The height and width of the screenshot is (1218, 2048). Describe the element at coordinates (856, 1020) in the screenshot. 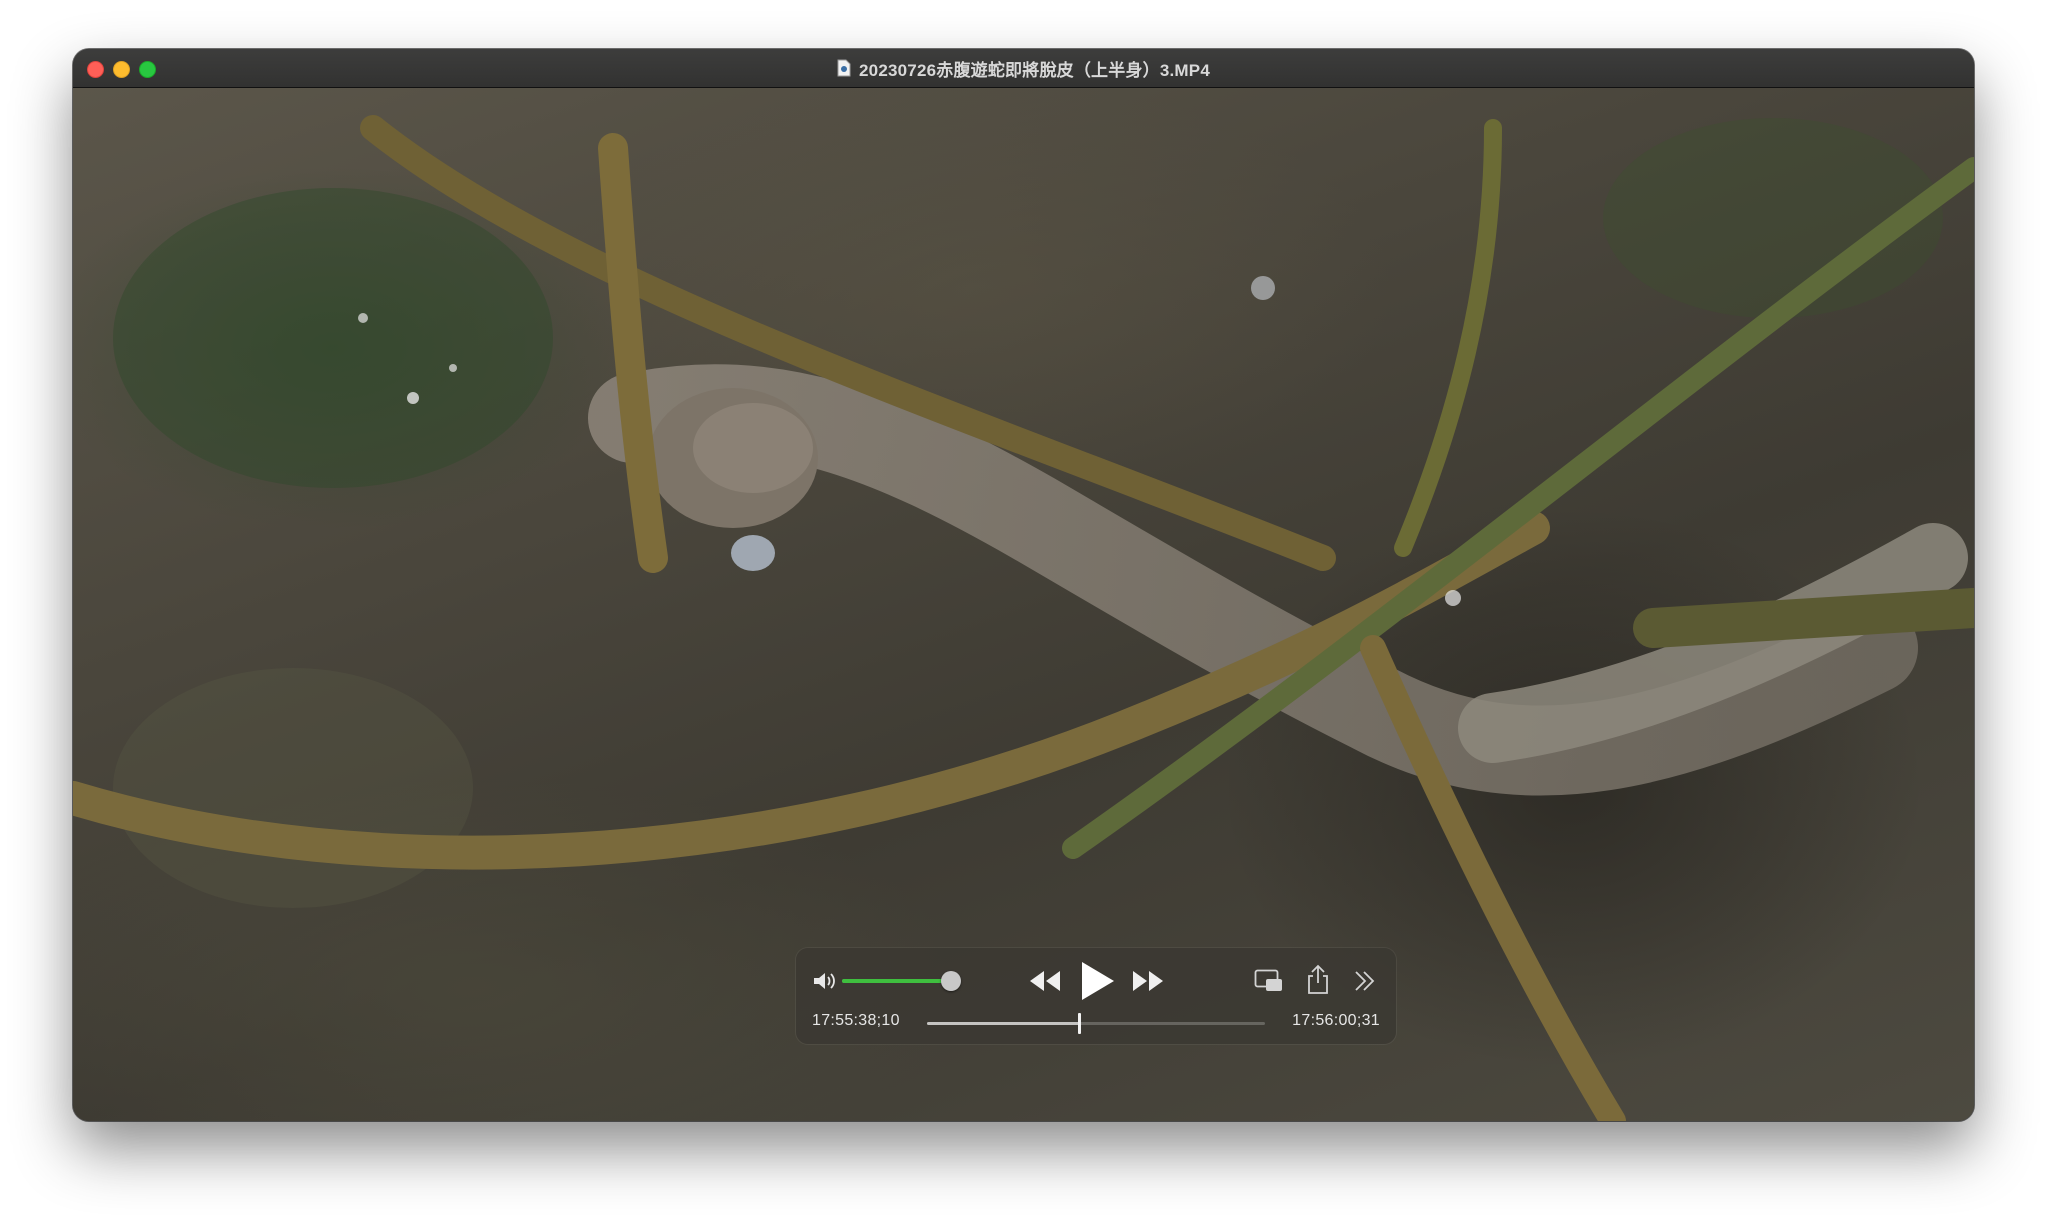

I see `current-time: 17:55:38;10` at that location.